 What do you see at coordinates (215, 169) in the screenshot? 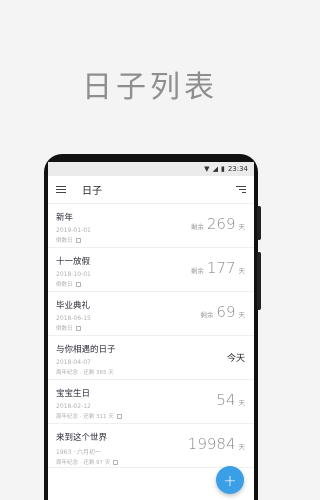
I see `signal-icon: ◢` at bounding box center [215, 169].